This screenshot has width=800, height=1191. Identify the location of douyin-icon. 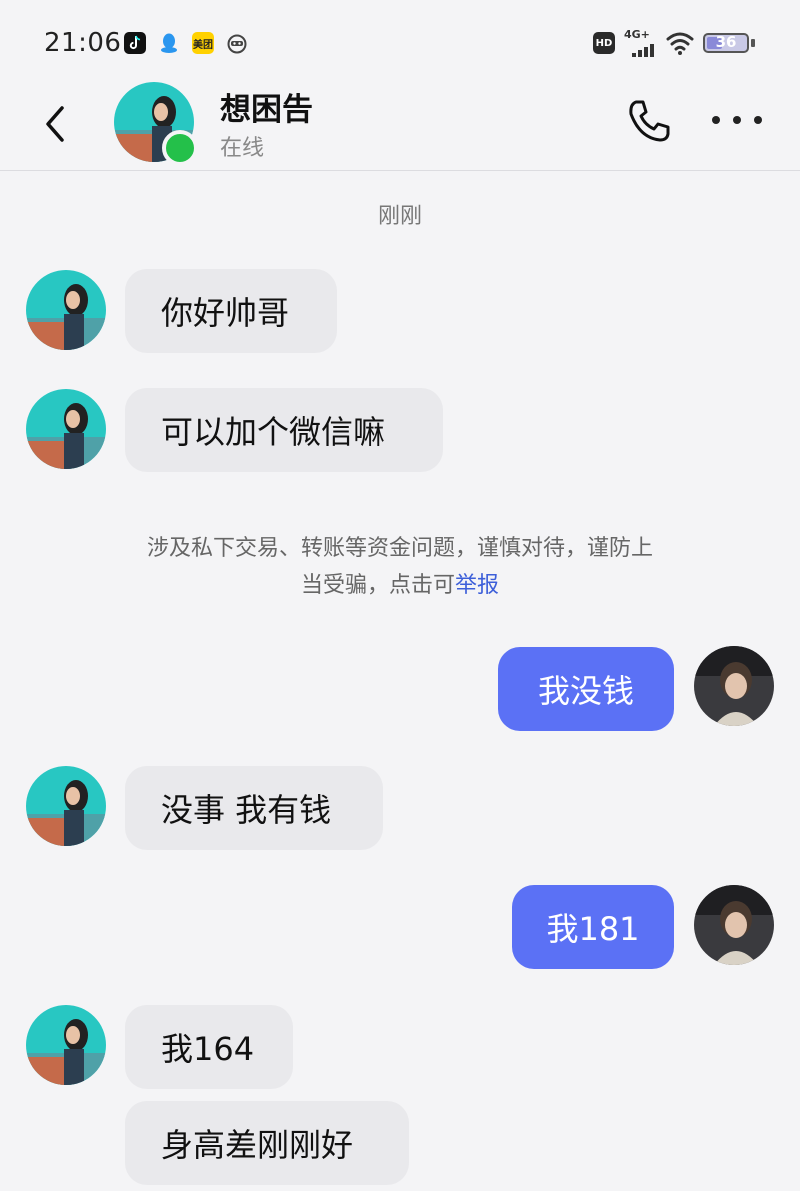
(135, 43).